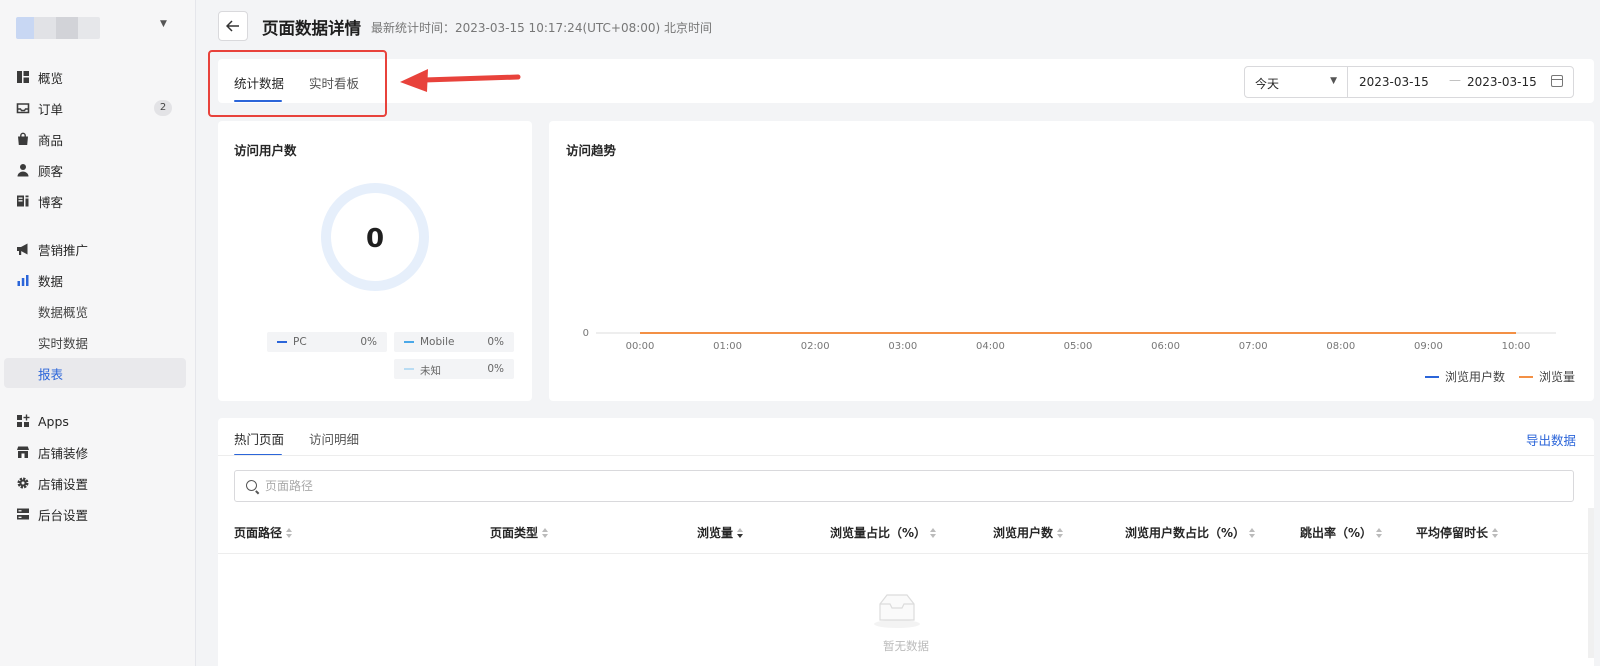 Image resolution: width=1600 pixels, height=666 pixels. I want to click on megaphone-icon, so click(23, 249).